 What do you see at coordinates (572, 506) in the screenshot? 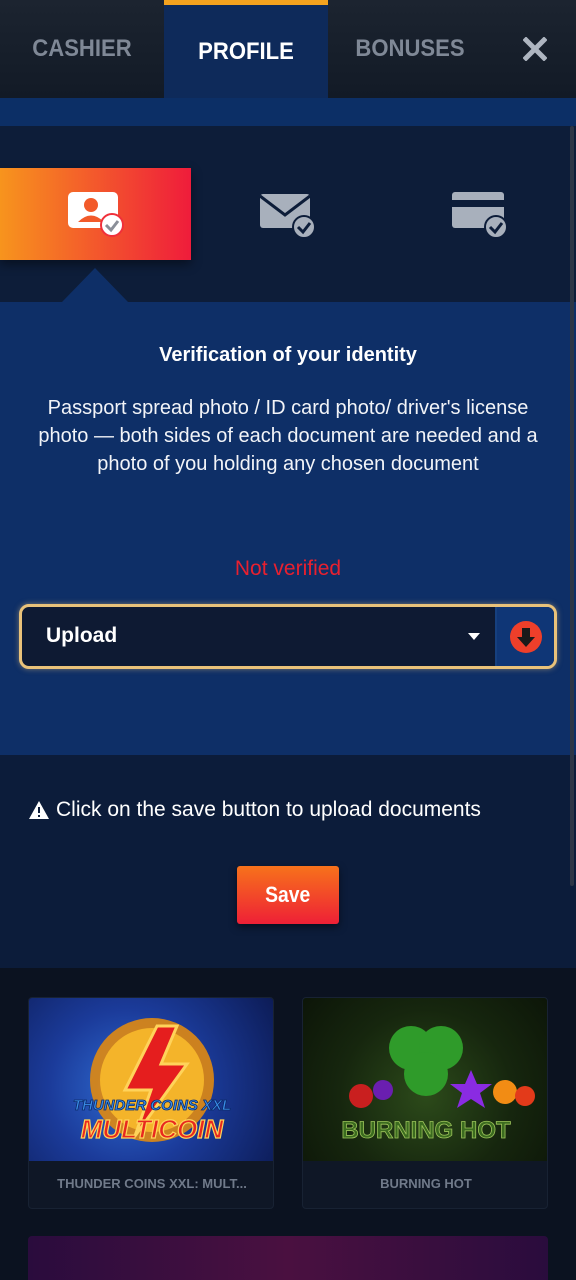
I see `scrollbar` at bounding box center [572, 506].